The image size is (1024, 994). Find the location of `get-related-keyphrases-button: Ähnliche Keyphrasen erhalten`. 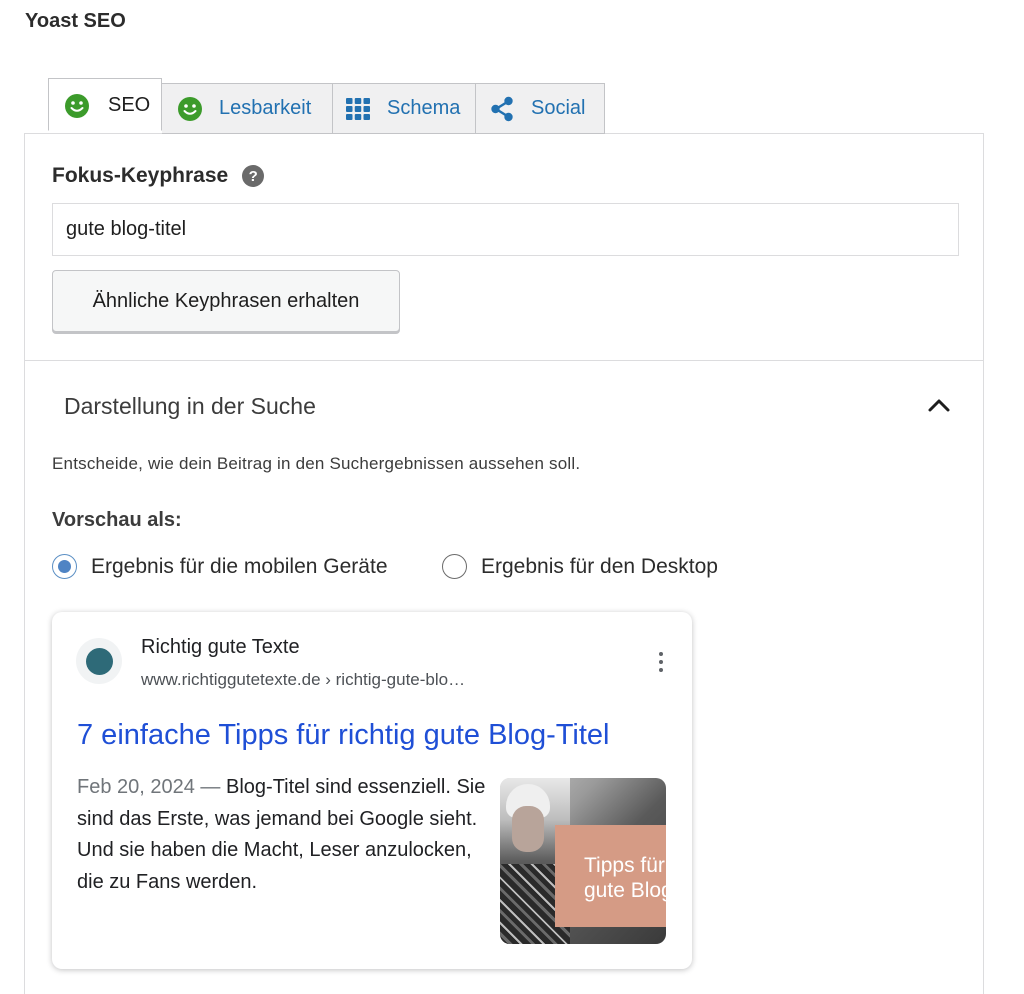

get-related-keyphrases-button: Ähnliche Keyphrasen erhalten is located at coordinates (226, 301).